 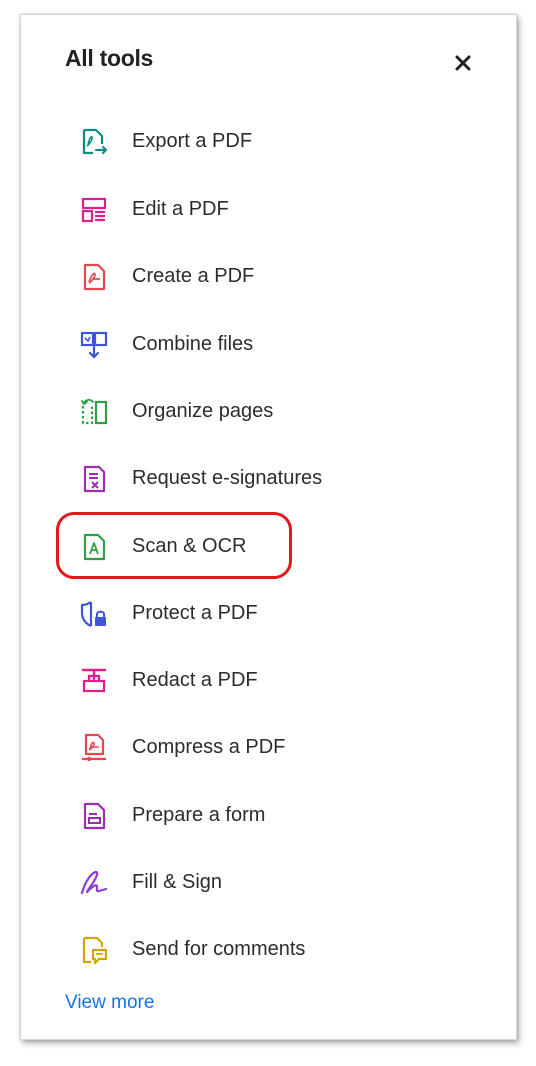 I want to click on panel-title: All tools, so click(x=109, y=58).